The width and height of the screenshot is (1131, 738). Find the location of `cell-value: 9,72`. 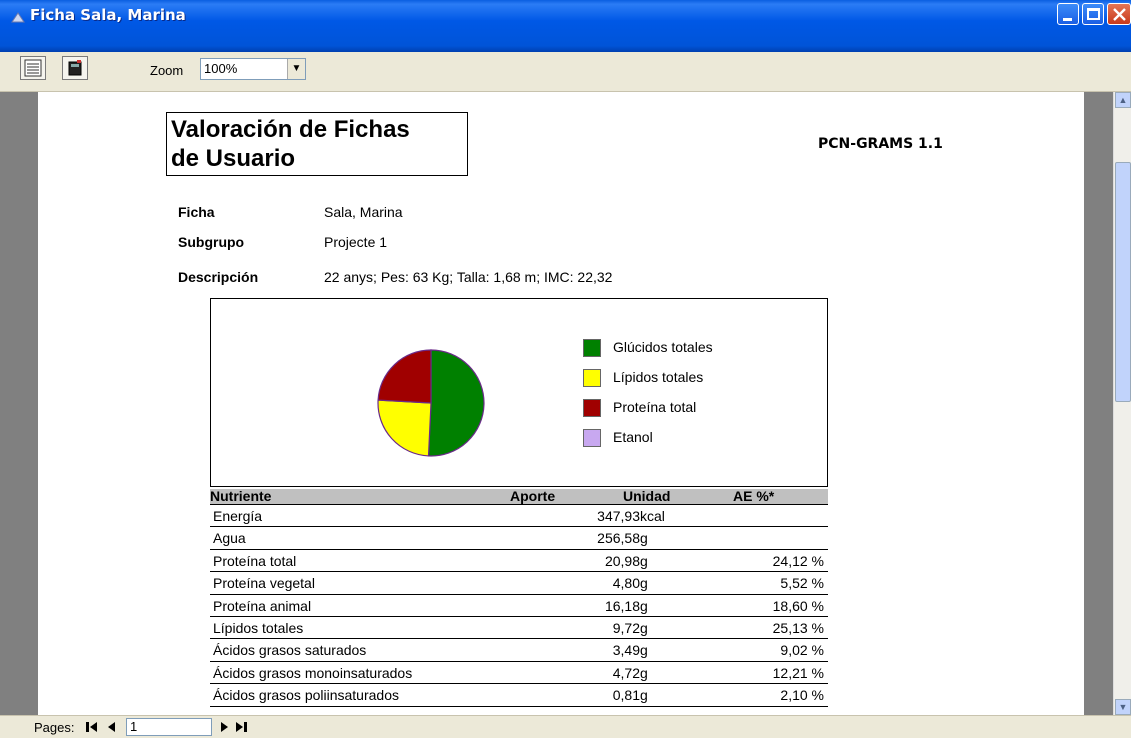

cell-value: 9,72 is located at coordinates (626, 627).